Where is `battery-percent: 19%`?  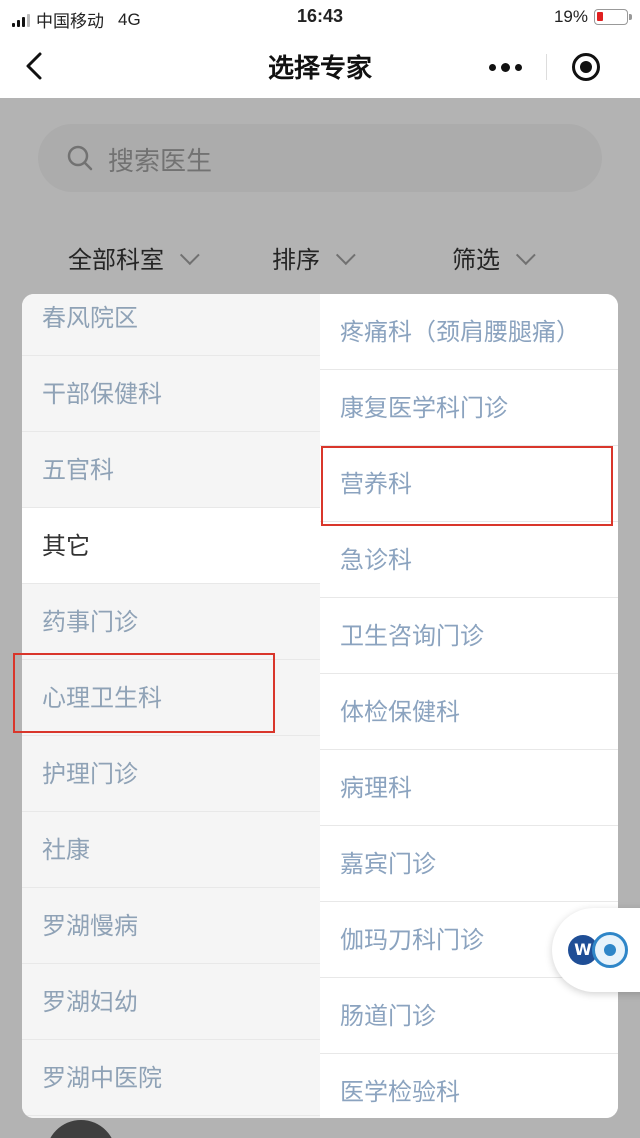
battery-percent: 19% is located at coordinates (570, 16).